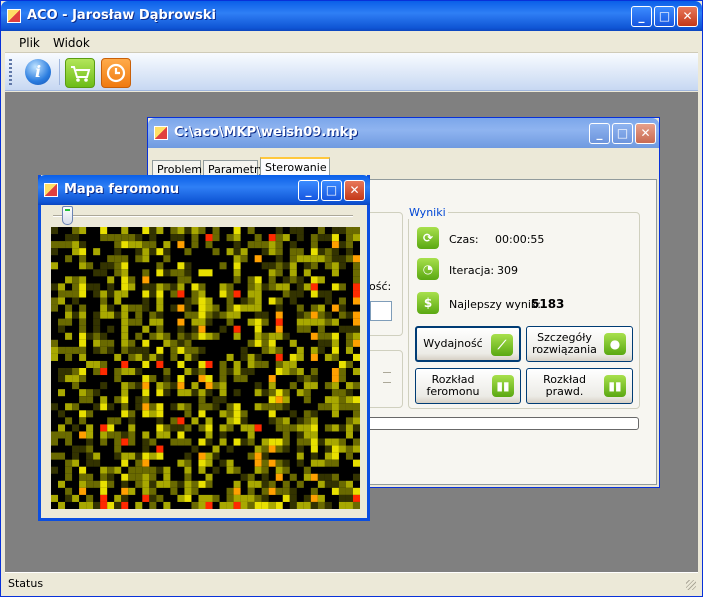 The height and width of the screenshot is (597, 703). What do you see at coordinates (579, 344) in the screenshot?
I see `details-button: Szczegóły rozwiązania ●` at bounding box center [579, 344].